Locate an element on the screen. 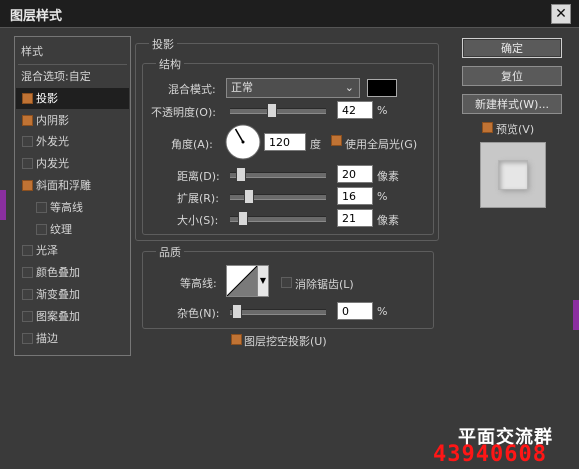 The height and width of the screenshot is (469, 579). noise-unit: % is located at coordinates (382, 311).